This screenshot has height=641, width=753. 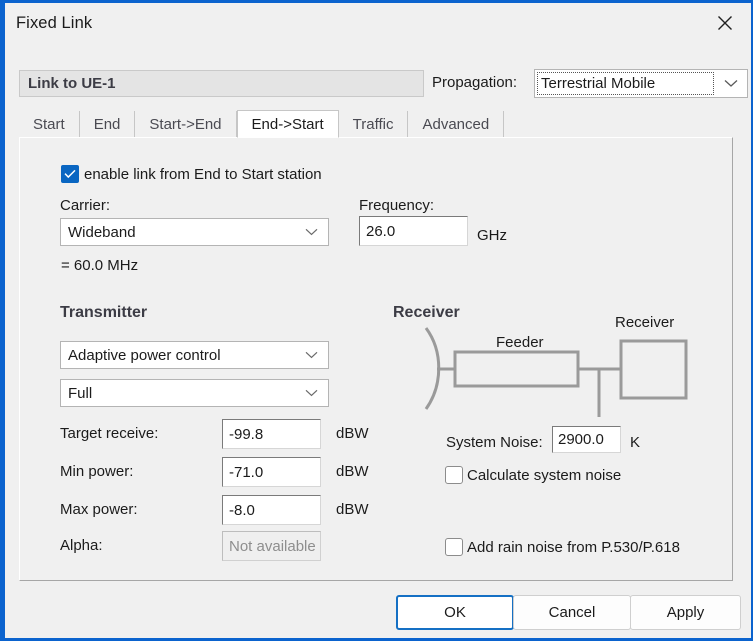 What do you see at coordinates (81, 545) in the screenshot?
I see `alpha-label: Alpha:` at bounding box center [81, 545].